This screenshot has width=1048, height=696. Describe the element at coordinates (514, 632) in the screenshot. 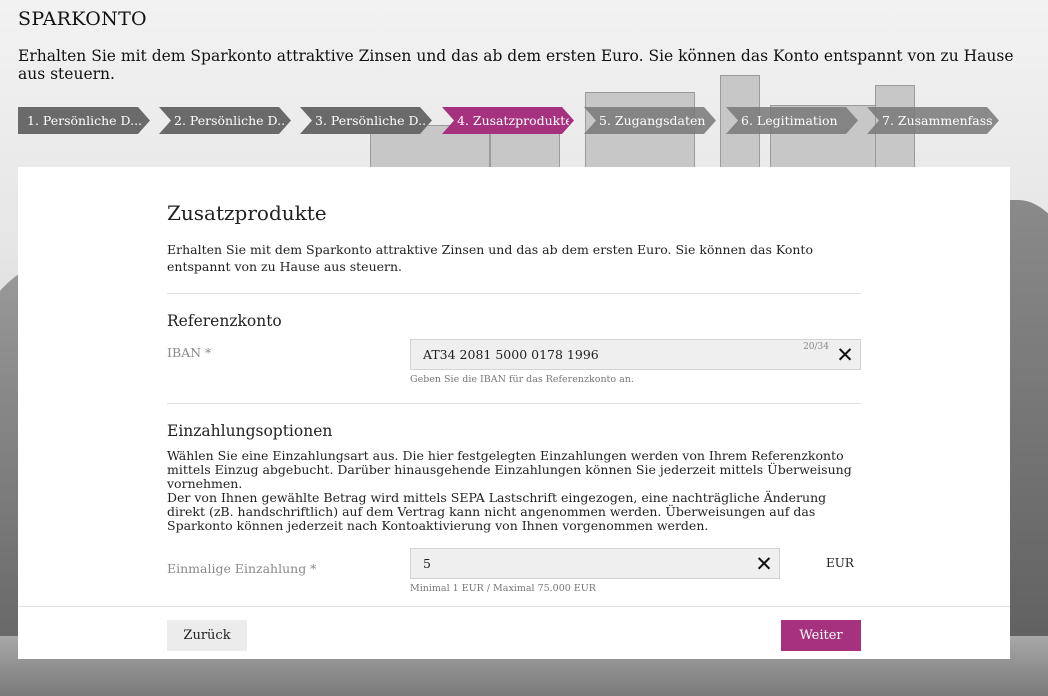

I see `form-footer: Zurück Weiter` at that location.